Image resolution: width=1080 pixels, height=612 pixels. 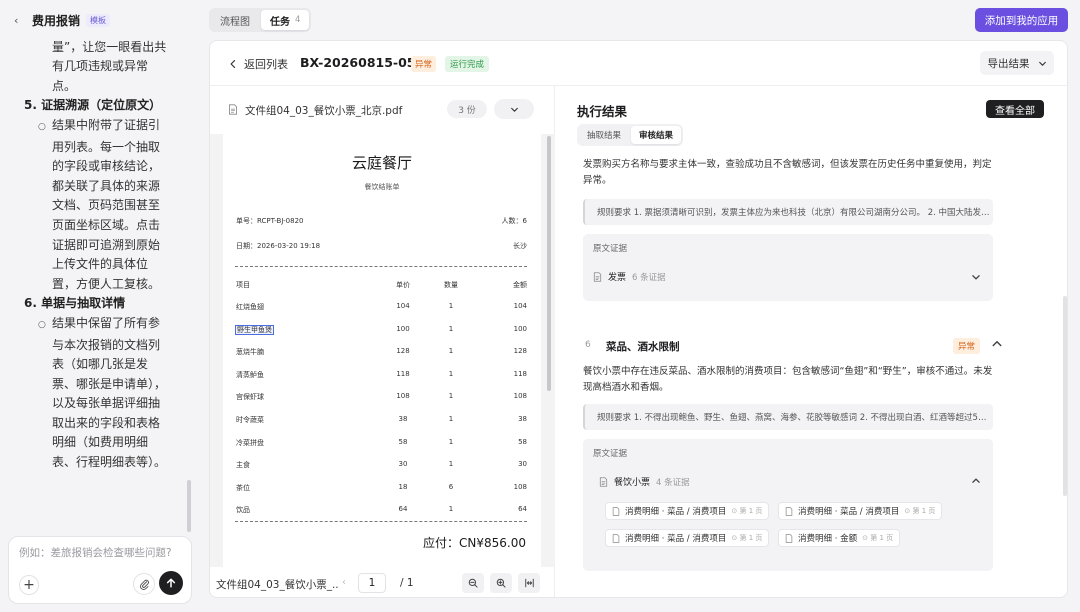 What do you see at coordinates (280, 22) in the screenshot?
I see `tab-label: 任务` at bounding box center [280, 22].